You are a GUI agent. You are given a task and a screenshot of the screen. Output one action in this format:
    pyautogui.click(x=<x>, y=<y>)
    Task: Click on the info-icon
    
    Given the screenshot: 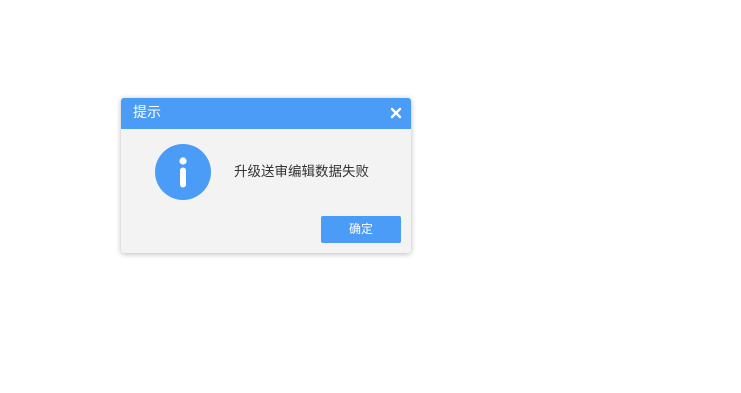 What is the action you would take?
    pyautogui.click(x=183, y=172)
    